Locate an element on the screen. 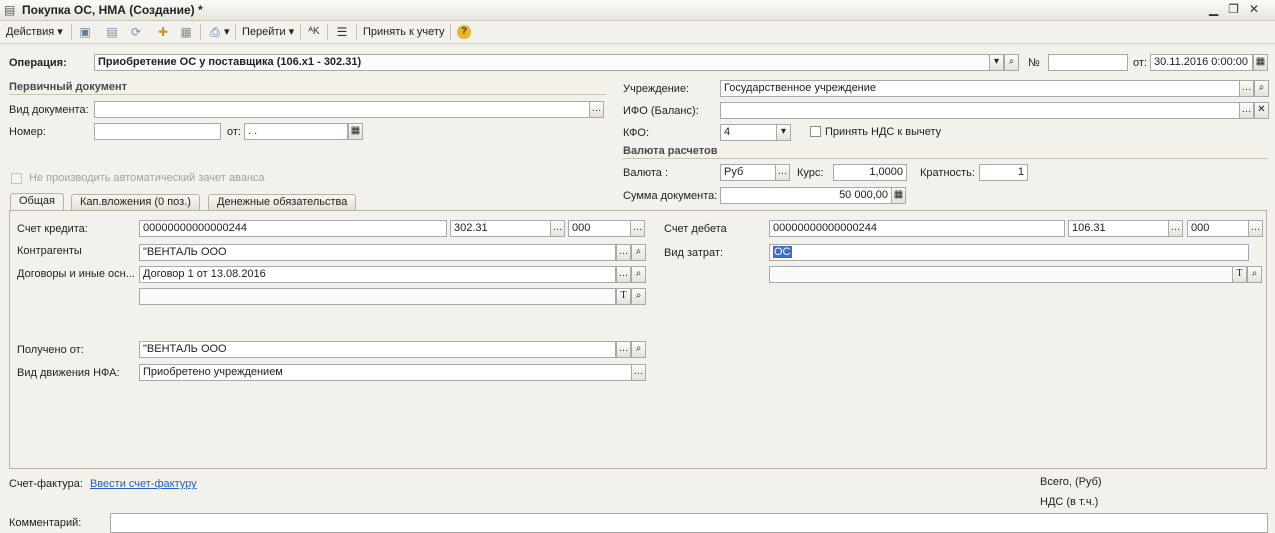 This screenshot has width=1275, height=533. doc-date-input: 30.11.2016 0:00:00 is located at coordinates (1201, 62).